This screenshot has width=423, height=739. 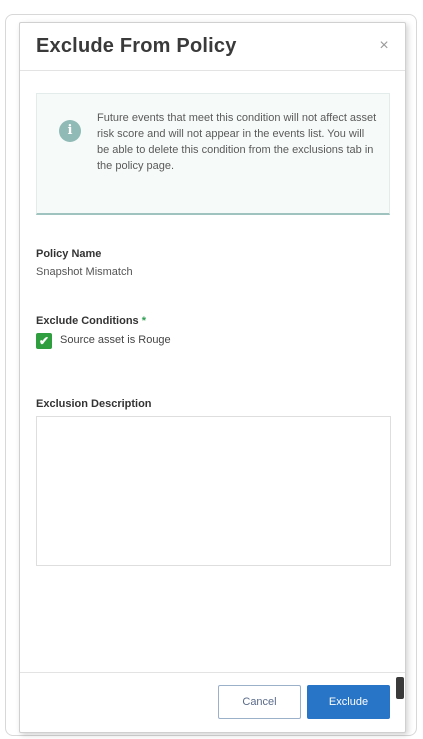 What do you see at coordinates (87, 321) in the screenshot?
I see `exclude-conditions-label-text: Exclude Conditions` at bounding box center [87, 321].